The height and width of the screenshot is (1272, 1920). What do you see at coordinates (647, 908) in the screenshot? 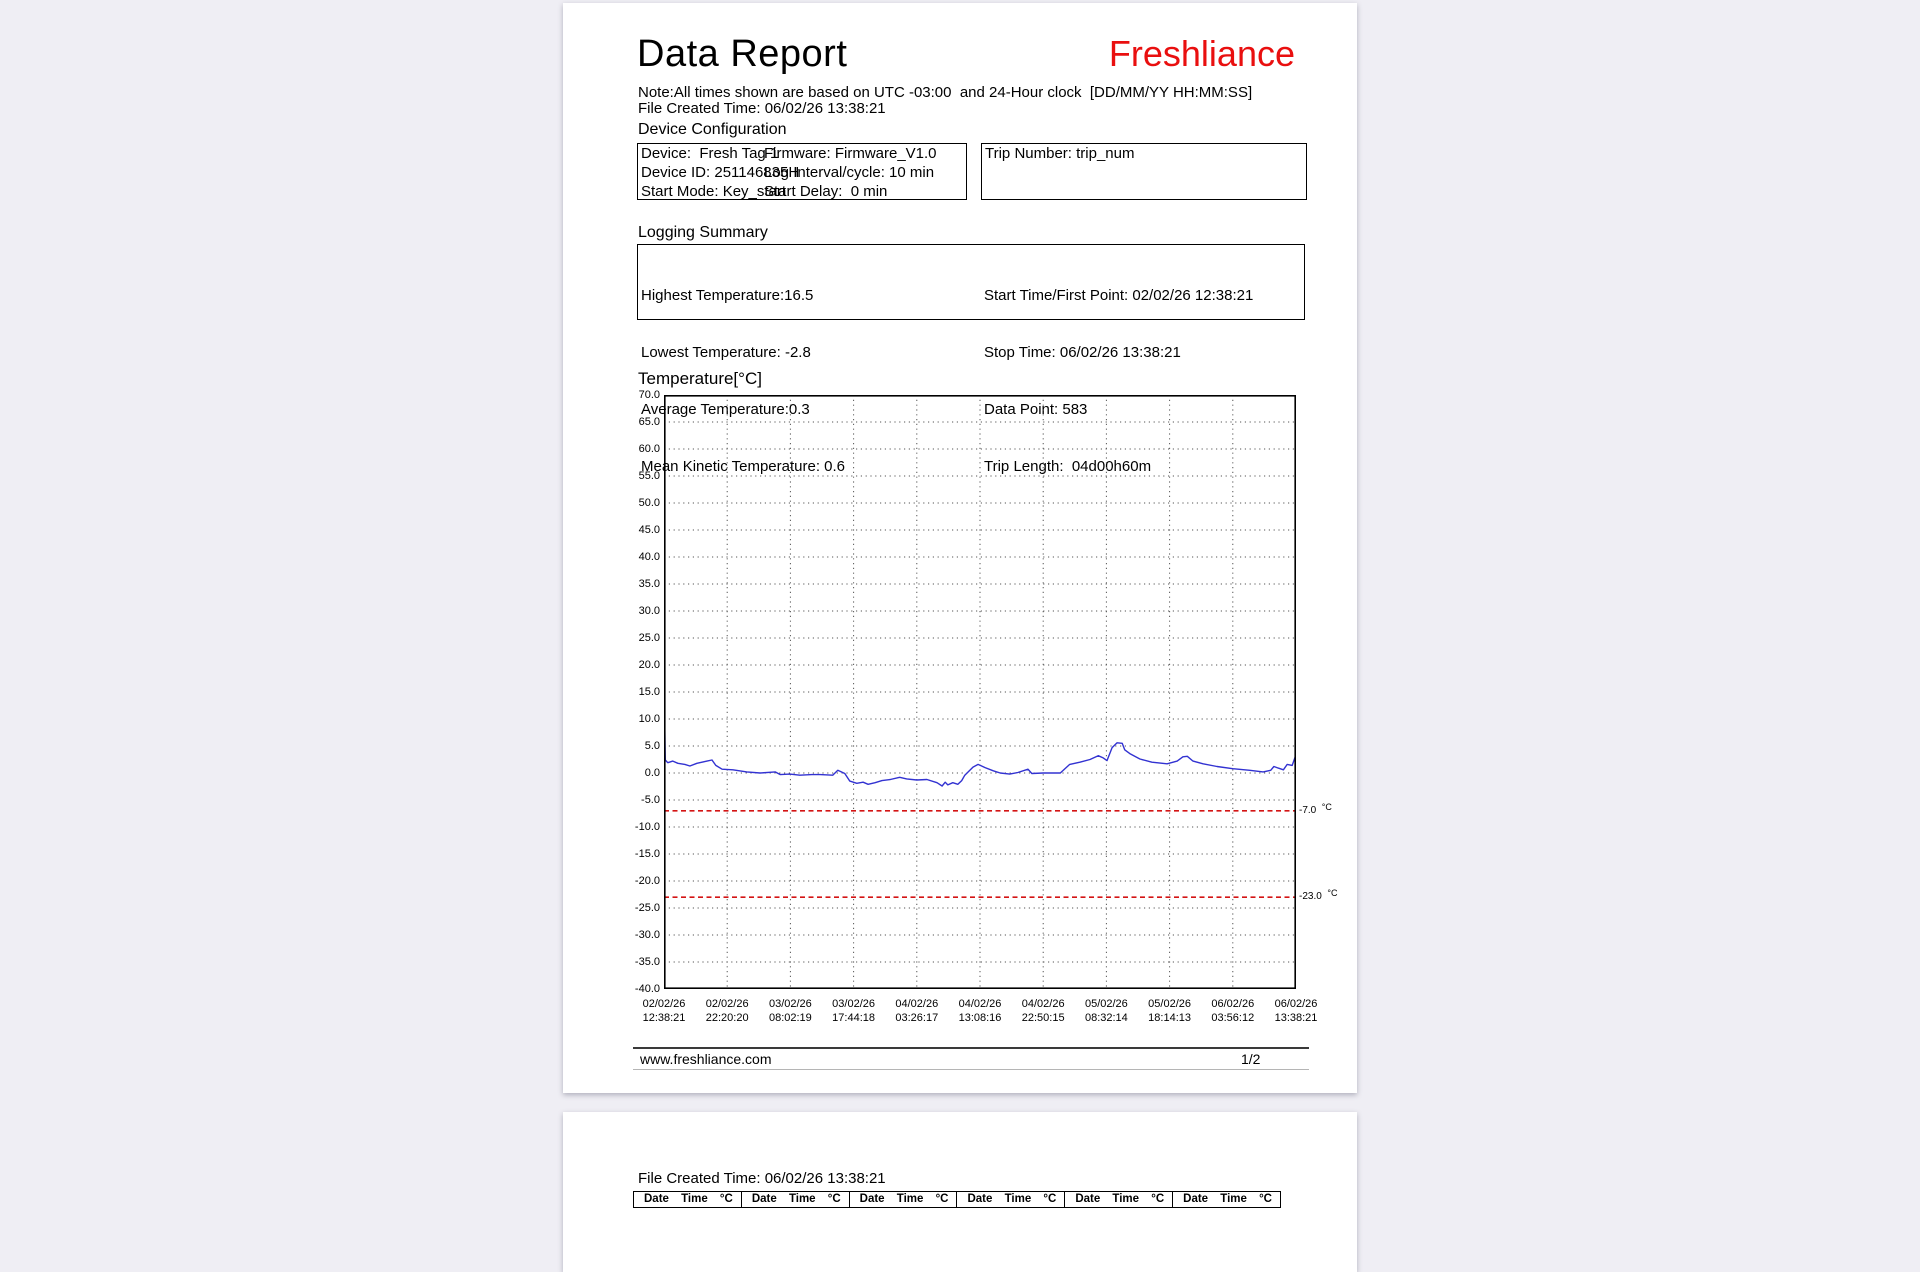
I see `y-tick-label: -25.0` at bounding box center [647, 908].